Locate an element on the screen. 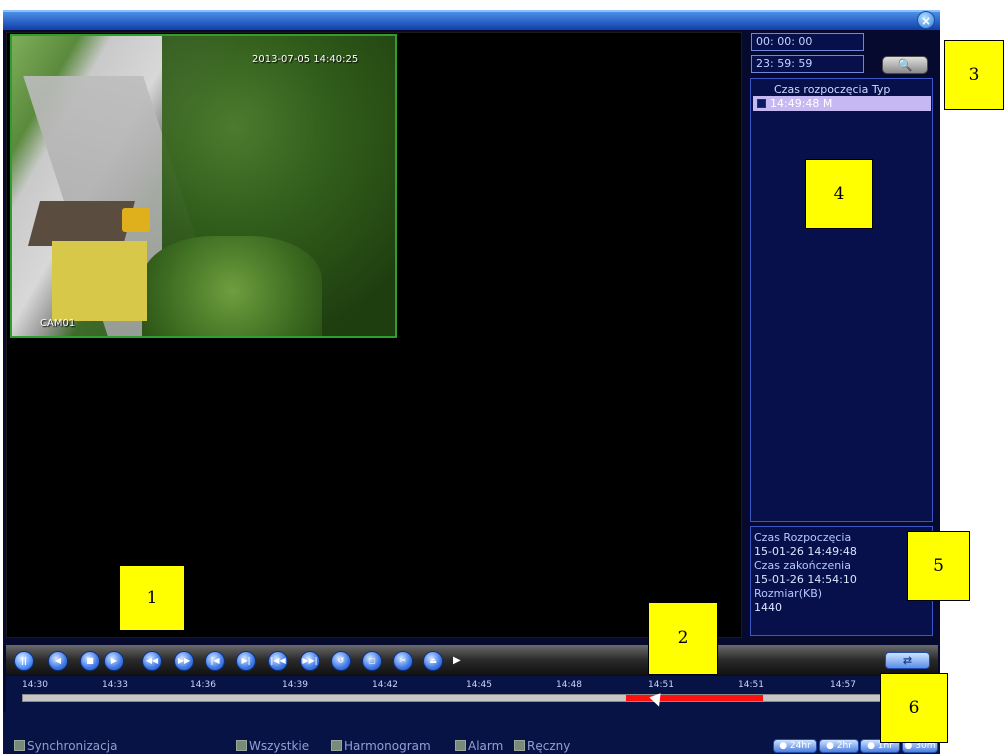 The image size is (1007, 754). window-button: ▢ is located at coordinates (372, 661).